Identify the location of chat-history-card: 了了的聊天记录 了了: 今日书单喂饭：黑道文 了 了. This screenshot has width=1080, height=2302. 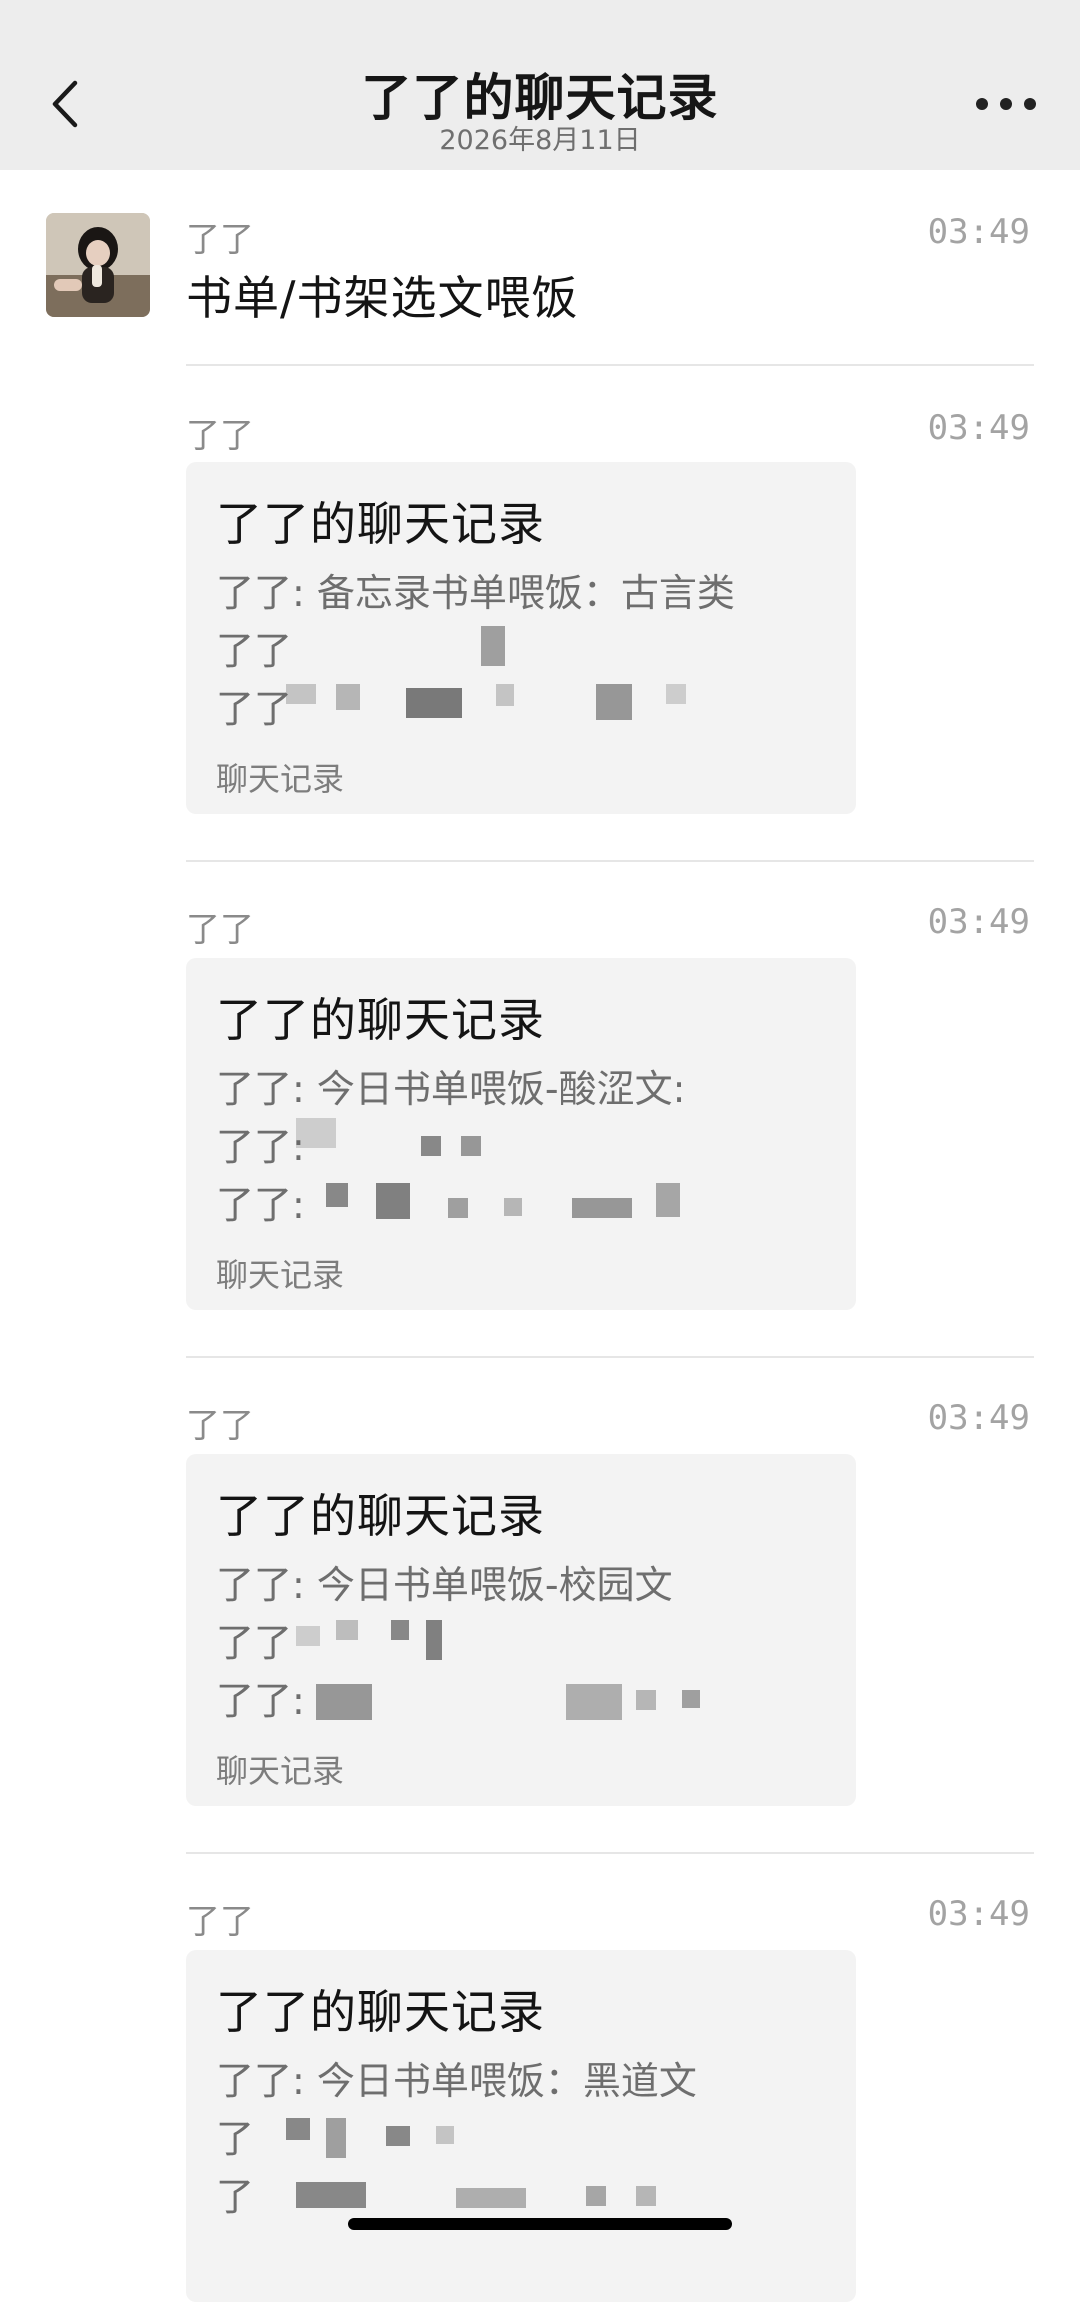
(521, 2126).